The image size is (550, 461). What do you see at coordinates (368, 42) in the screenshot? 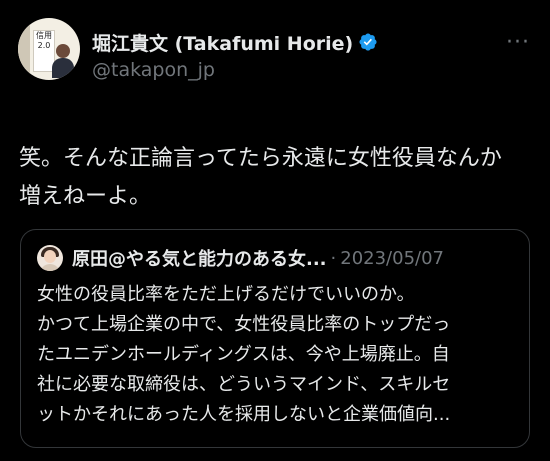
I see `verified-badge-icon` at bounding box center [368, 42].